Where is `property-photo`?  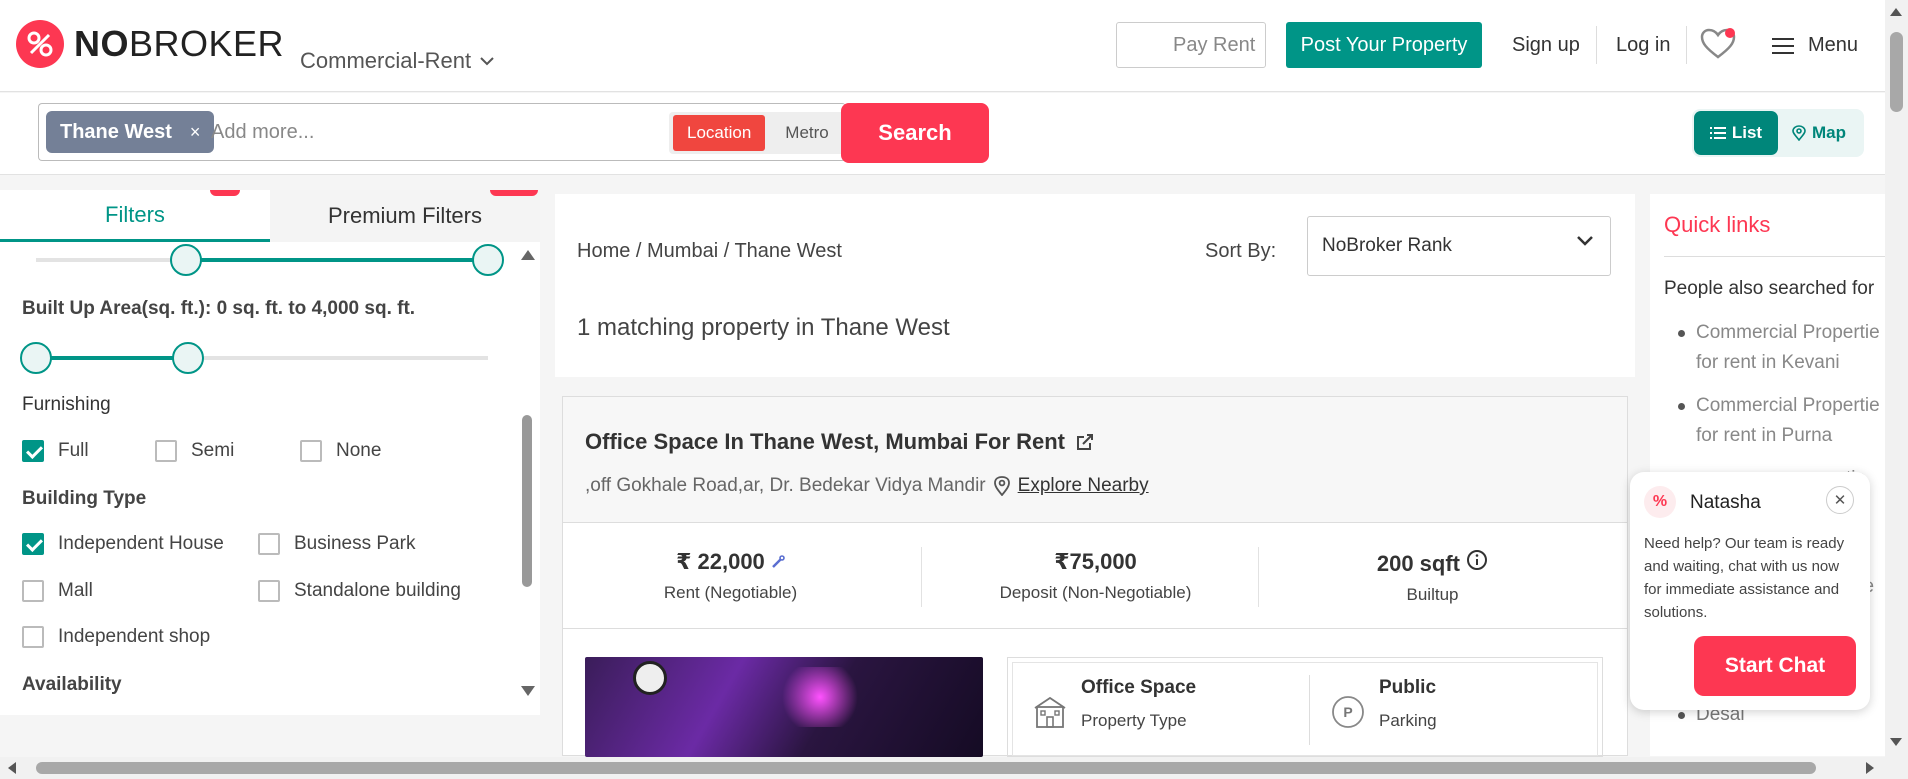
property-photo is located at coordinates (784, 707).